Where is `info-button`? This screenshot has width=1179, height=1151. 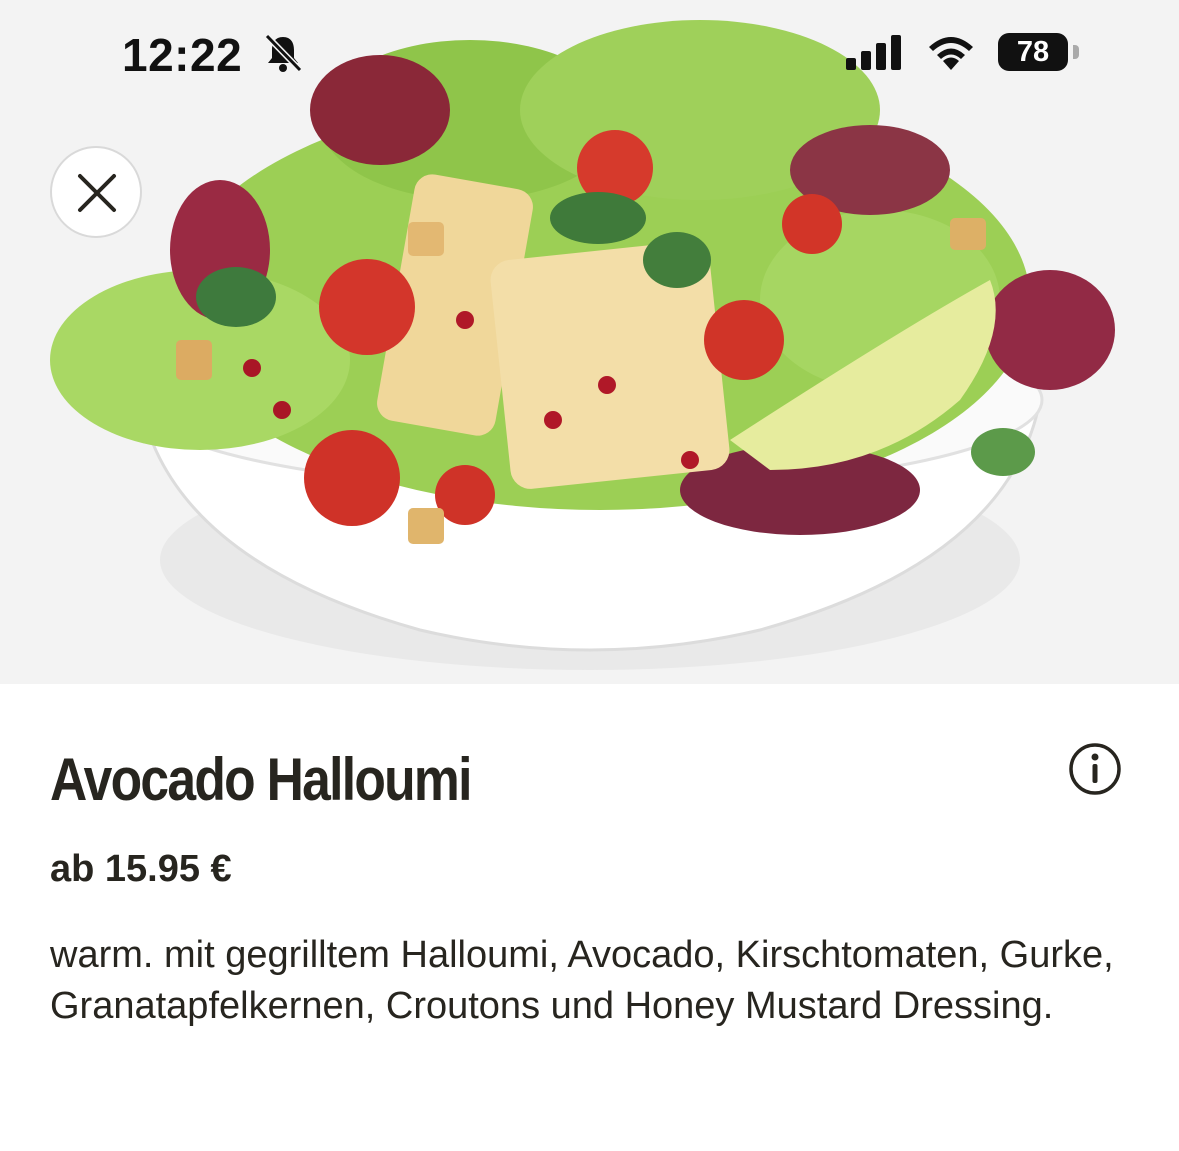 info-button is located at coordinates (1095, 769).